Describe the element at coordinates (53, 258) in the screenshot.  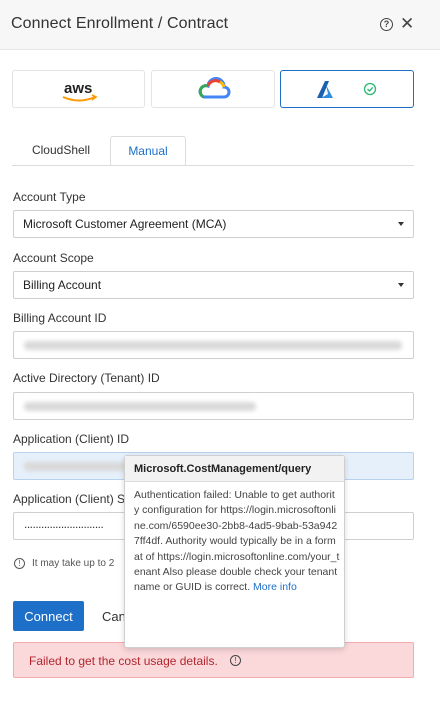
I see `account-scope-label: Account Scope` at that location.